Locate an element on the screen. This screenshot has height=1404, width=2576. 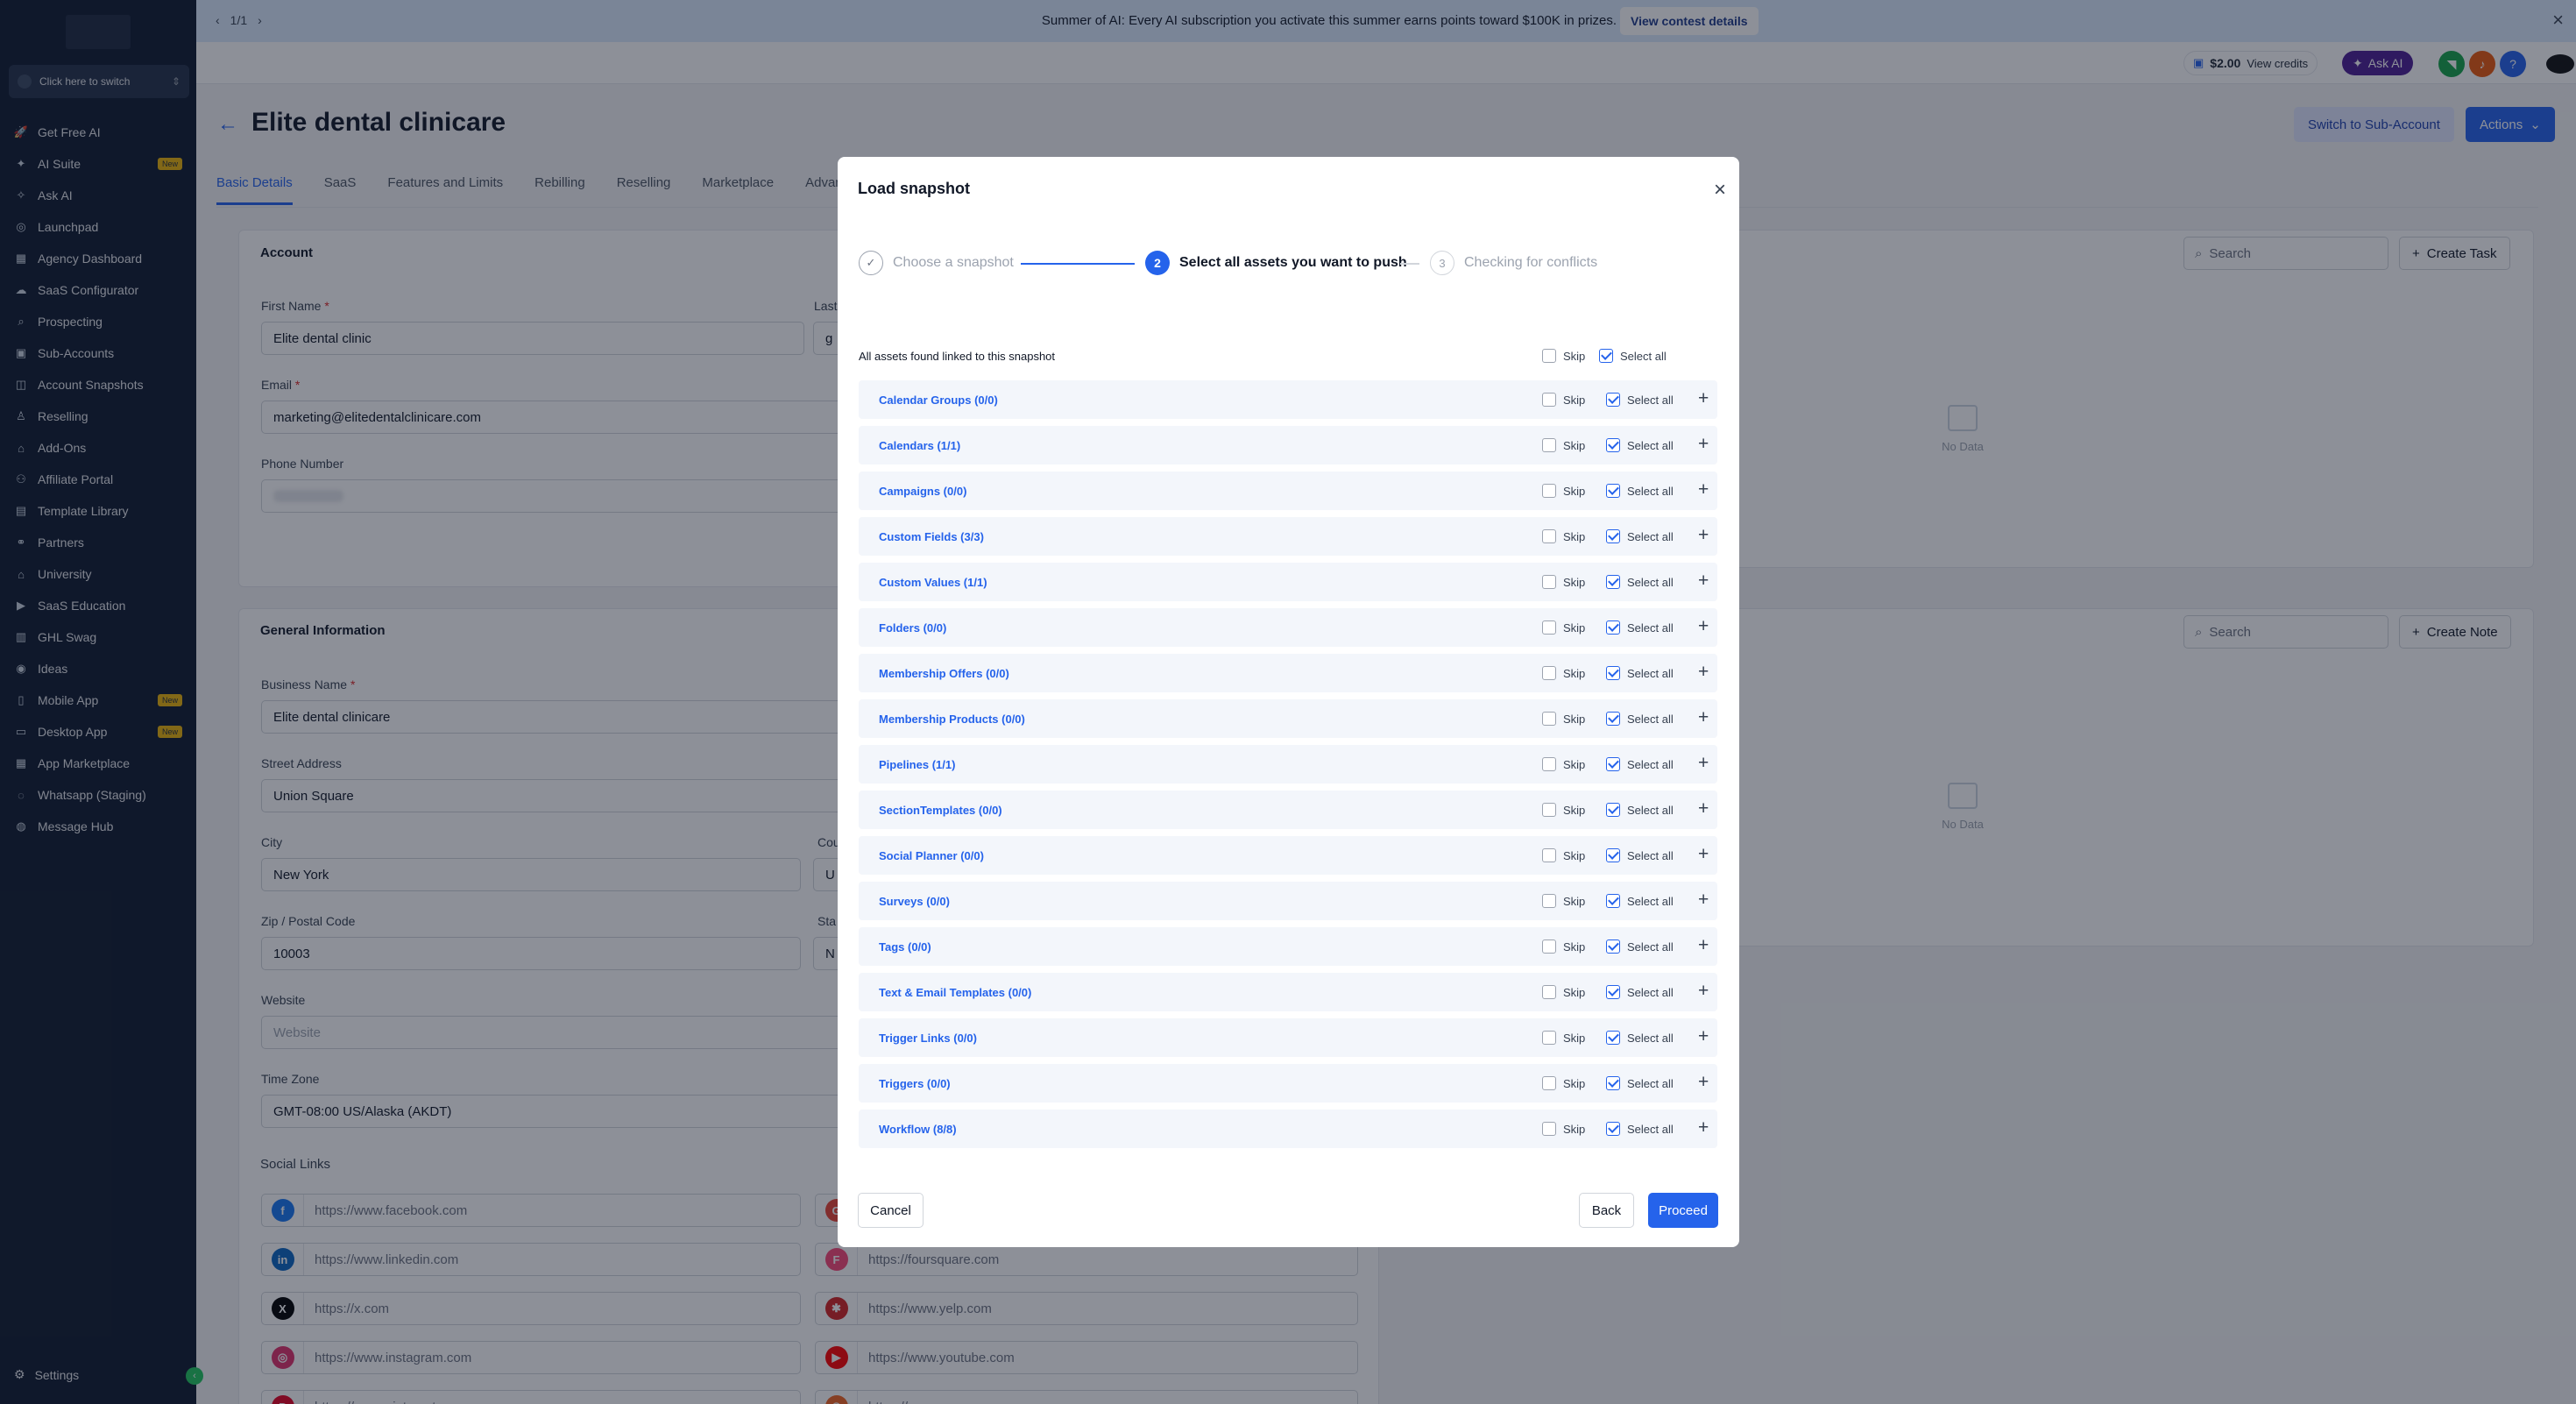
asset-name: Campaigns (0/0) is located at coordinates (922, 491).